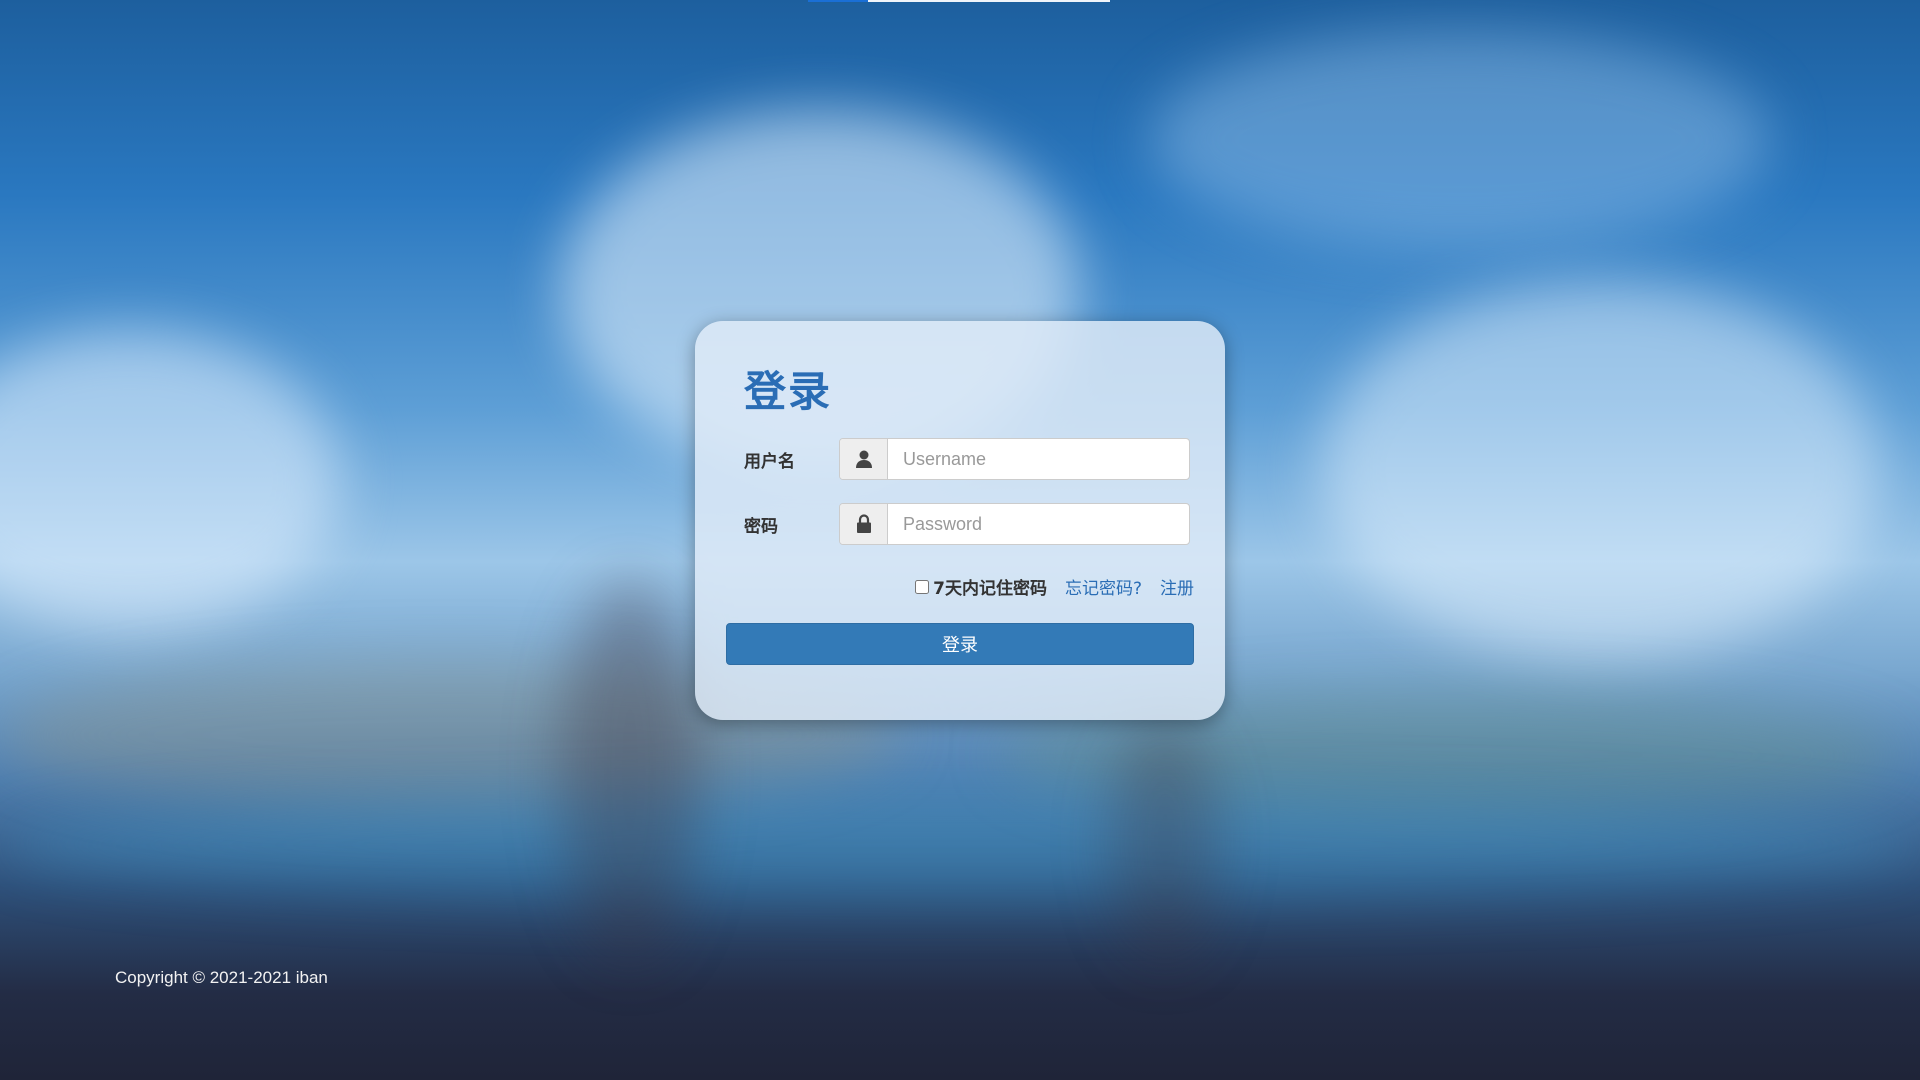  What do you see at coordinates (1038, 524) in the screenshot?
I see `password-input` at bounding box center [1038, 524].